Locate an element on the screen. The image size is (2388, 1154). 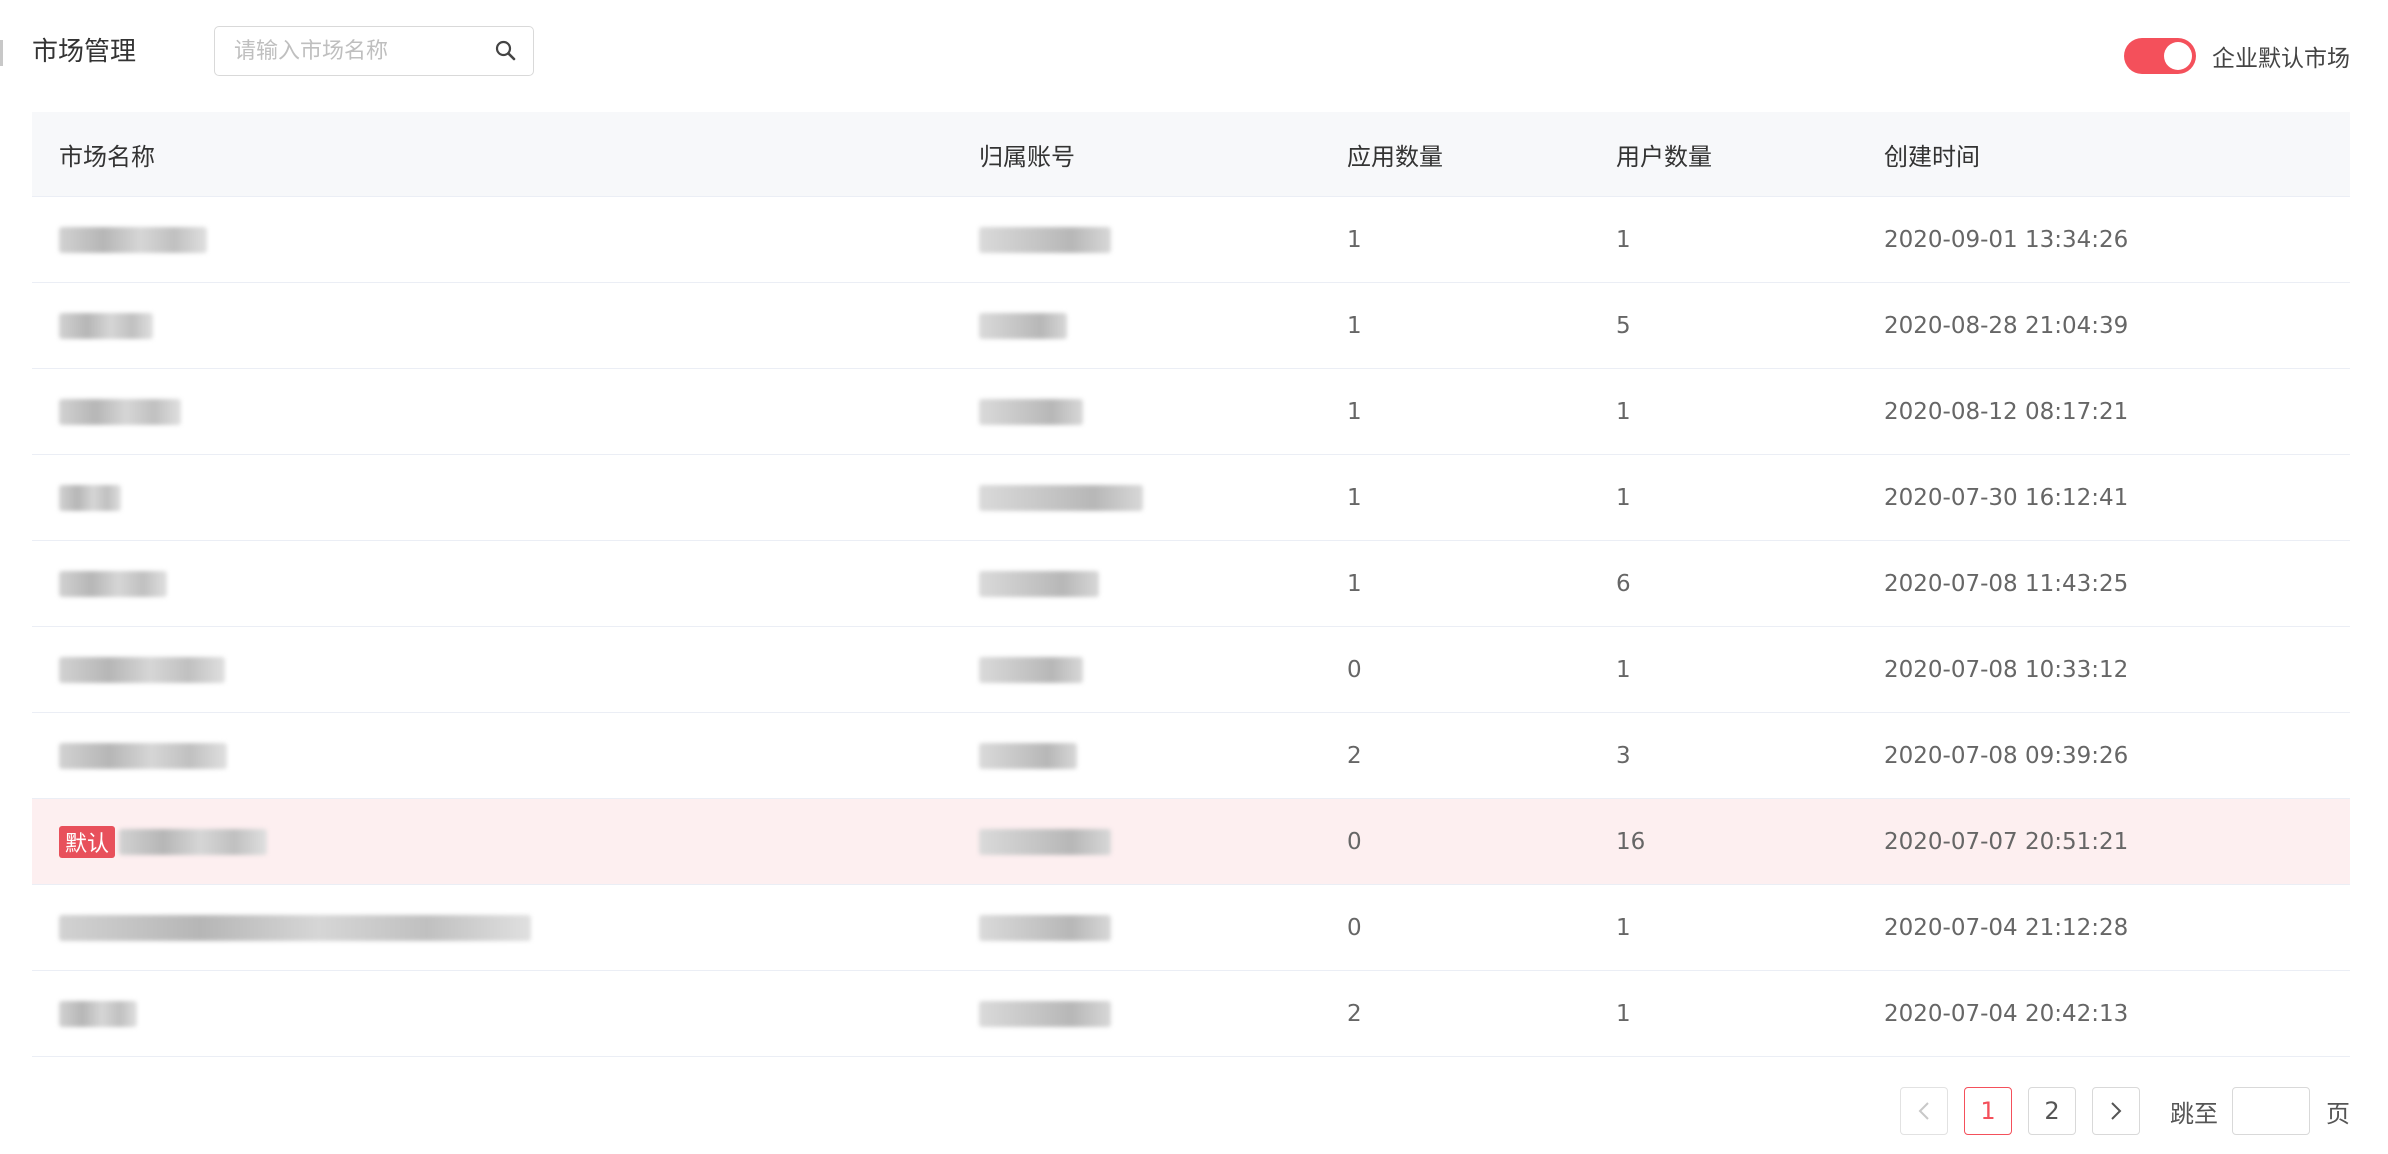
table-row: 1 1 2020-09-01 13:34:26 is located at coordinates (1191, 240).